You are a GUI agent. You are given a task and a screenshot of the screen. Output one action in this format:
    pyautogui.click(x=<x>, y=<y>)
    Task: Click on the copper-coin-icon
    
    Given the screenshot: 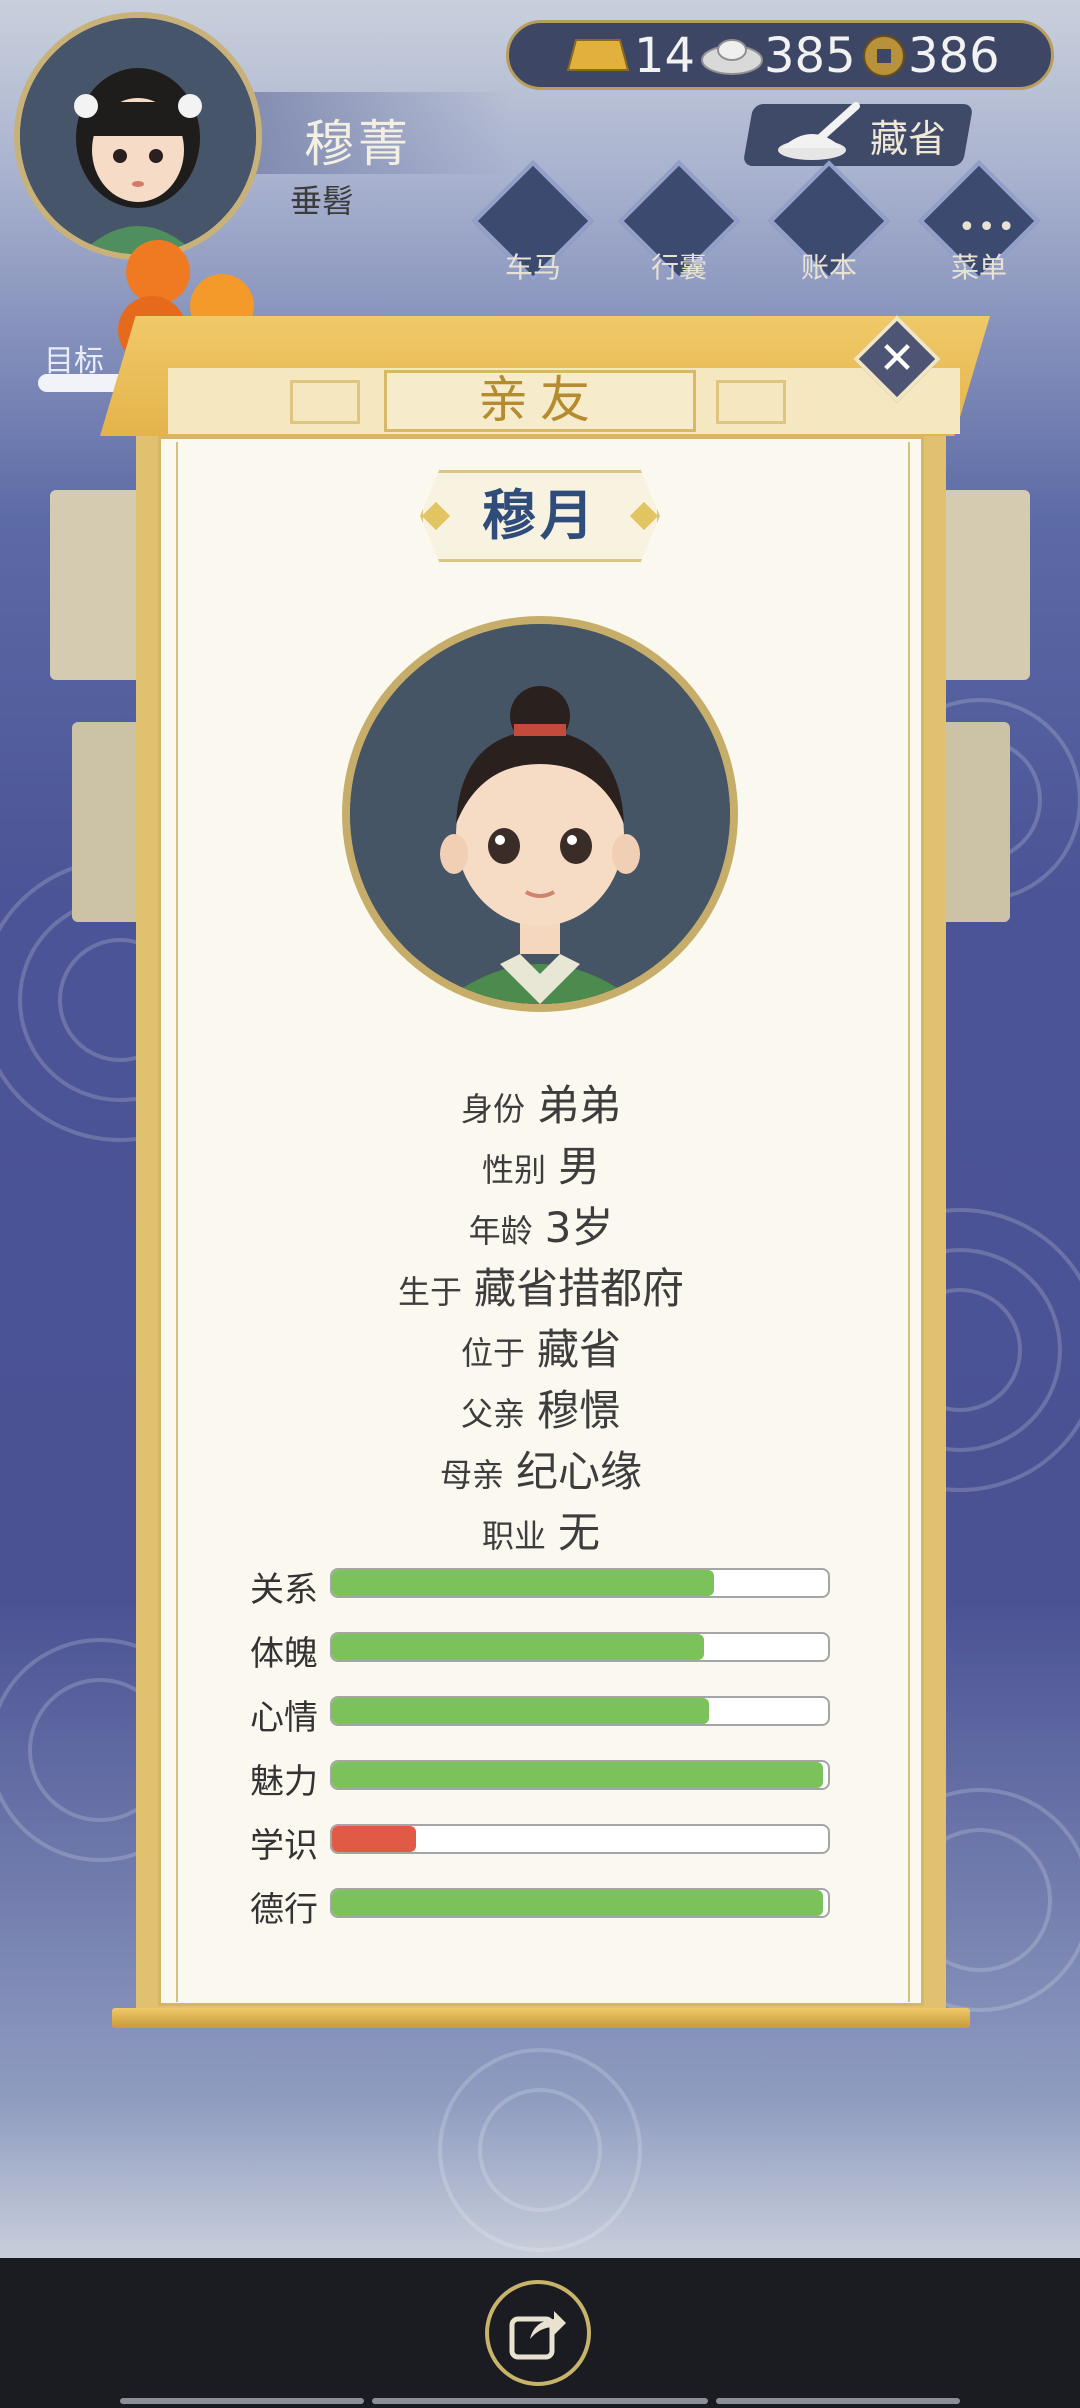 What is the action you would take?
    pyautogui.click(x=884, y=56)
    